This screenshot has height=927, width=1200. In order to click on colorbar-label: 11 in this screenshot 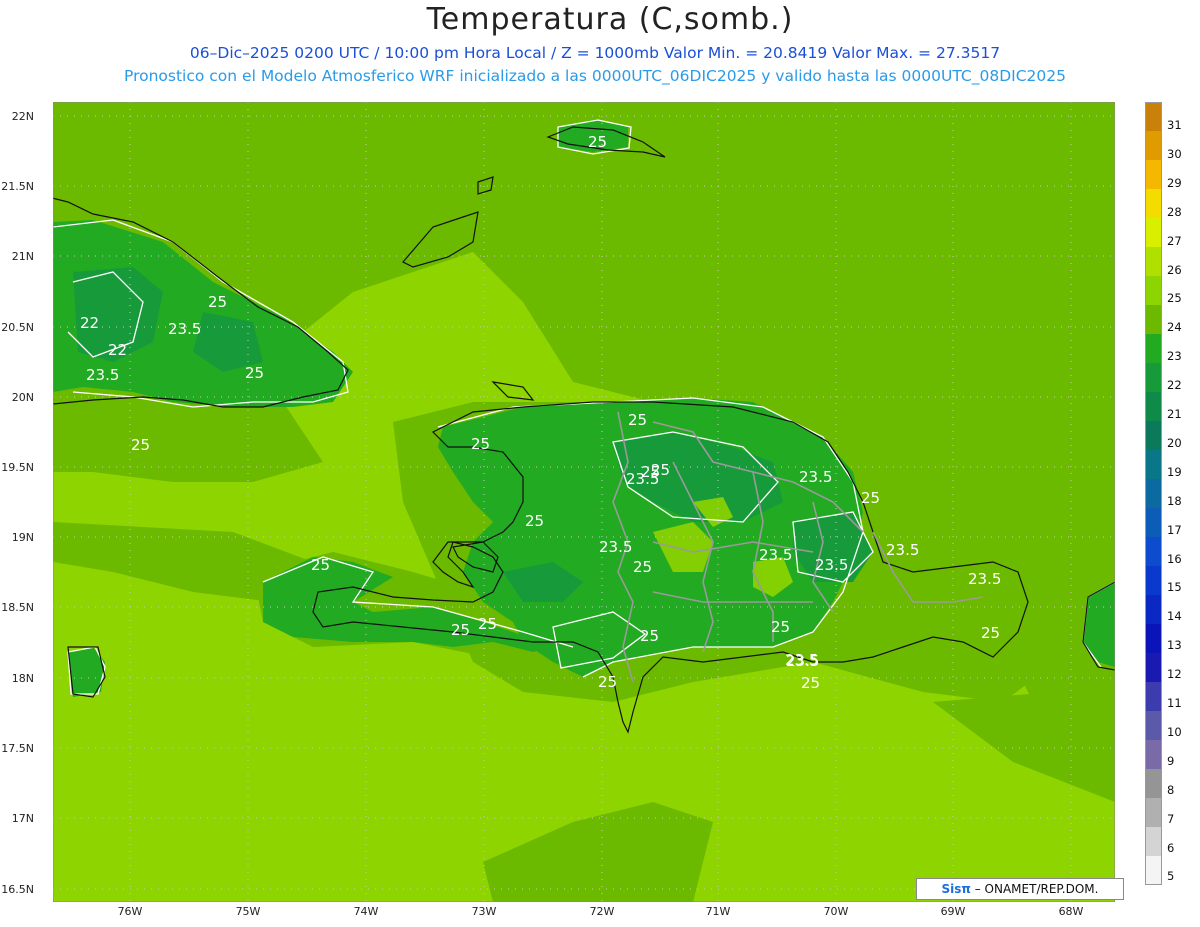, I will do `click(1174, 703)`.